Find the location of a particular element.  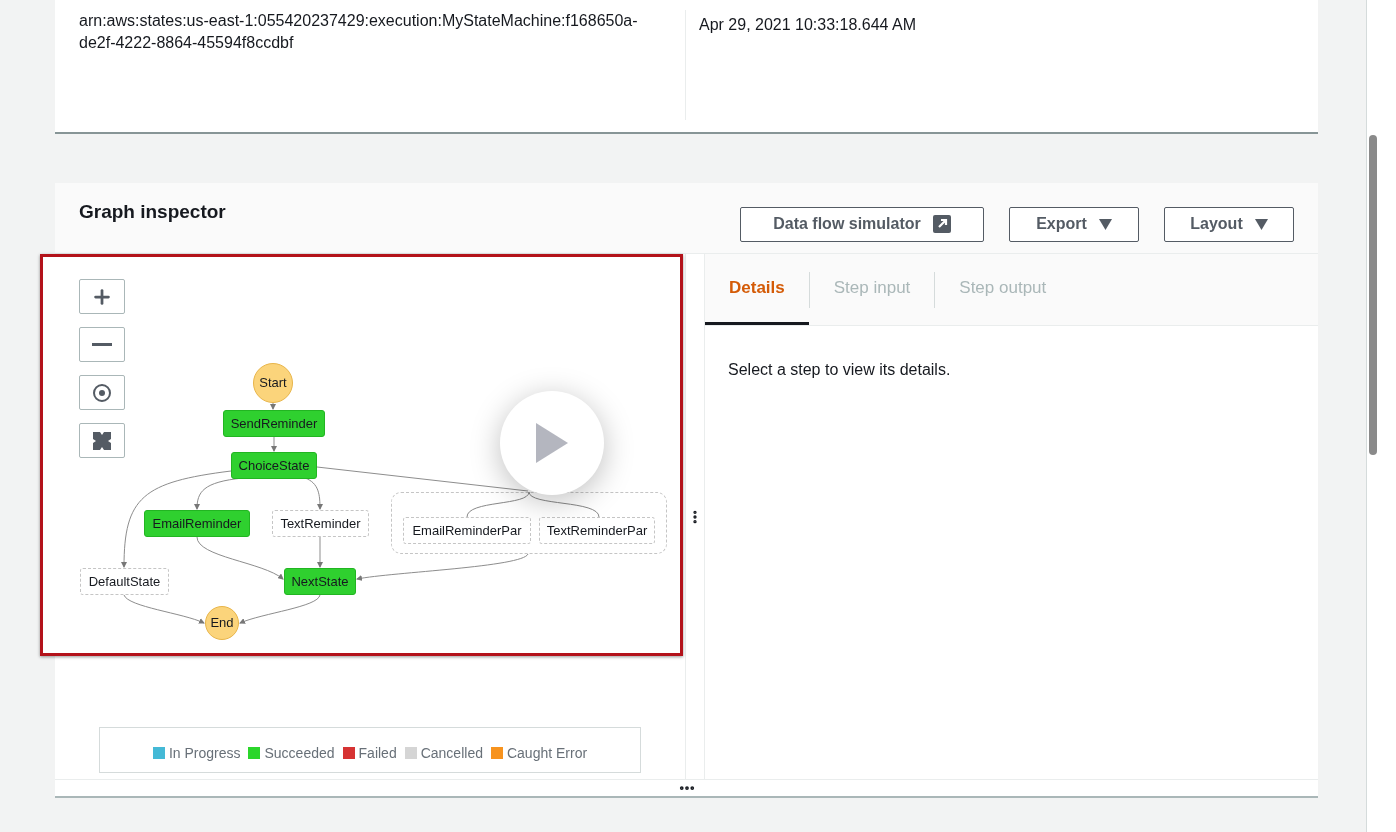

zoom-in-button is located at coordinates (102, 296).